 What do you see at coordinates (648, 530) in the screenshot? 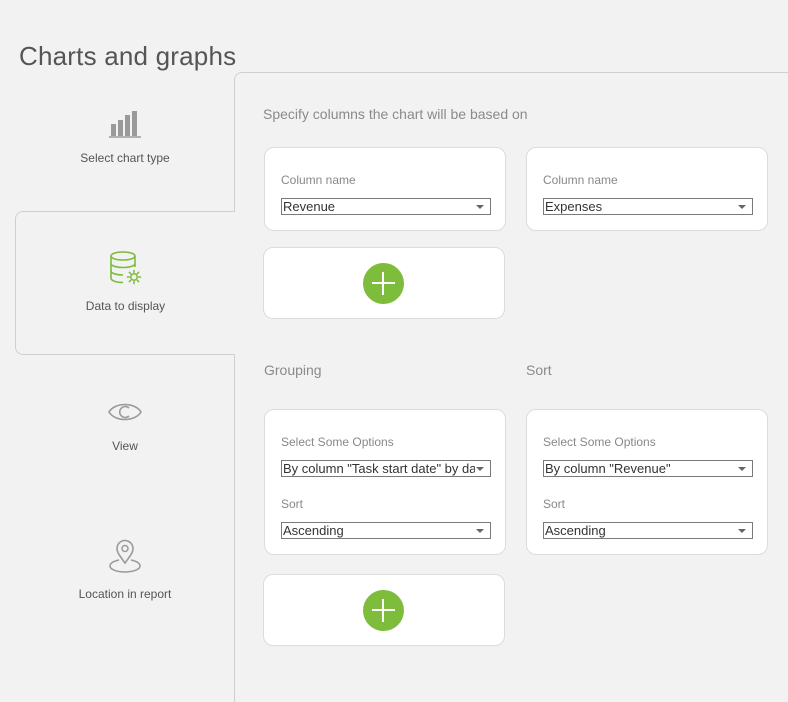
I see `sort-order-select: Ascending` at bounding box center [648, 530].